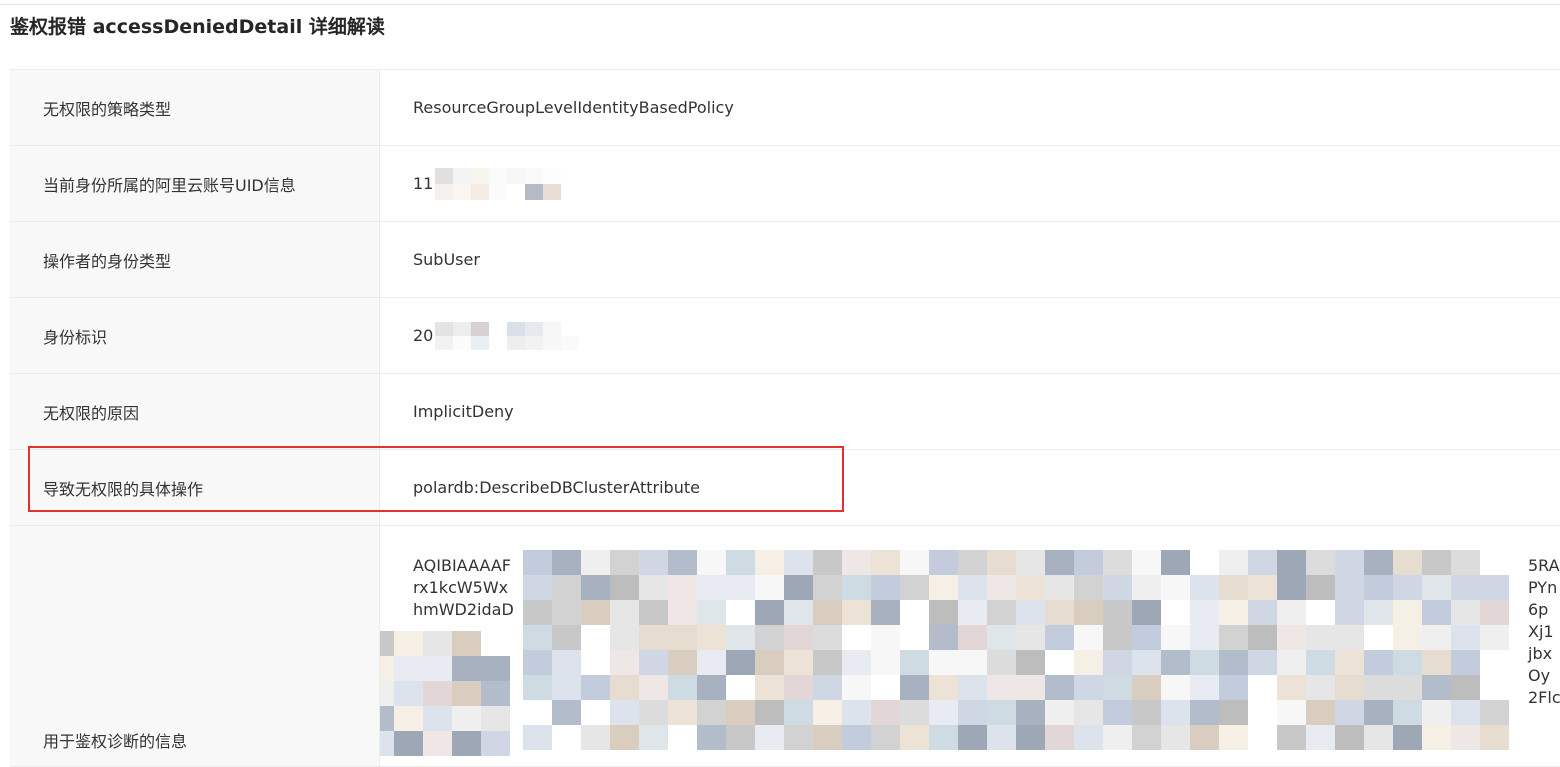 This screenshot has width=1560, height=767. I want to click on row-label: 导致无权限的具体操作, so click(195, 487).